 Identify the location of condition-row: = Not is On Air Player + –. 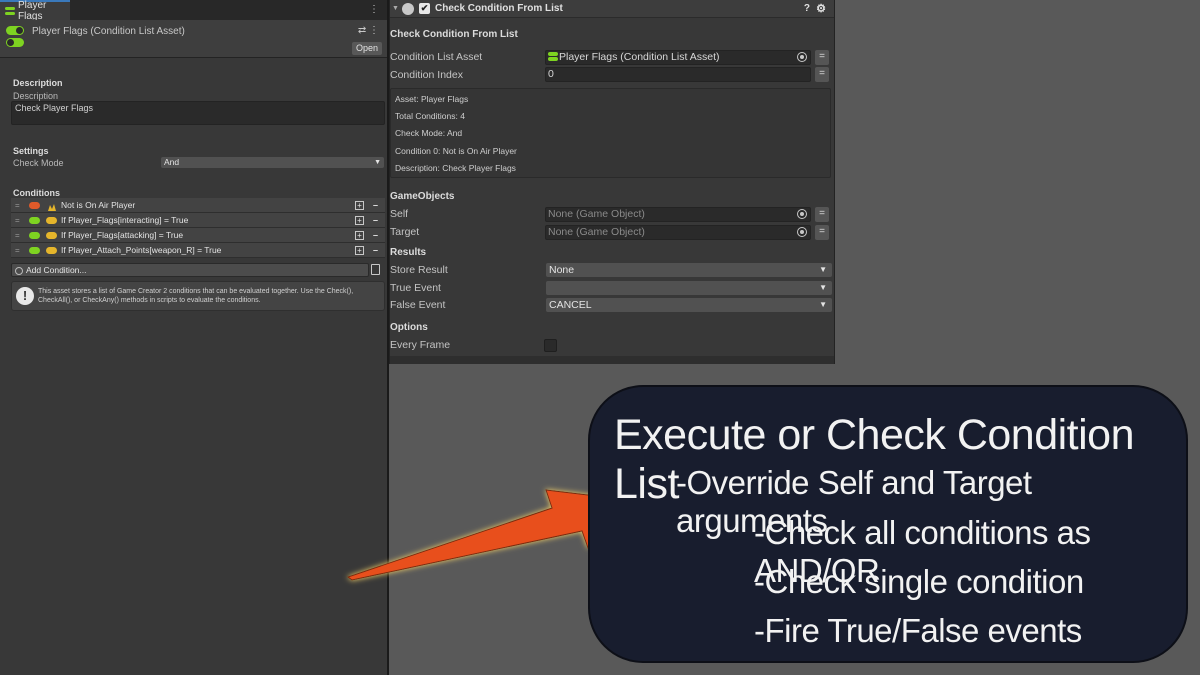
(198, 205).